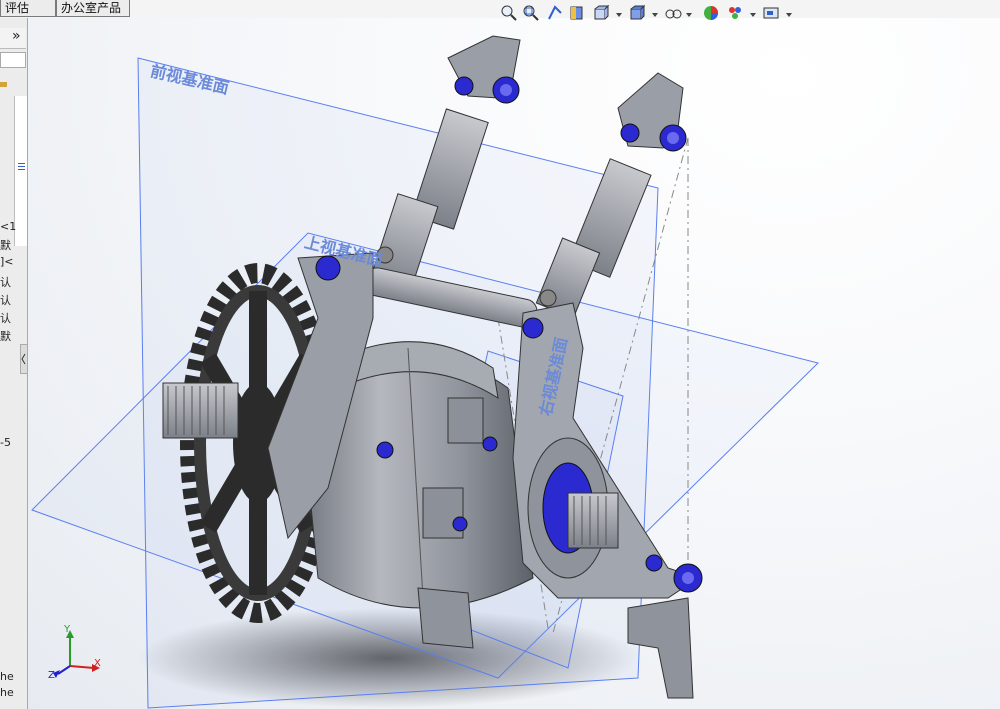 The height and width of the screenshot is (709, 1000). Describe the element at coordinates (5, 245) in the screenshot. I see `tree-item-2: 默` at that location.